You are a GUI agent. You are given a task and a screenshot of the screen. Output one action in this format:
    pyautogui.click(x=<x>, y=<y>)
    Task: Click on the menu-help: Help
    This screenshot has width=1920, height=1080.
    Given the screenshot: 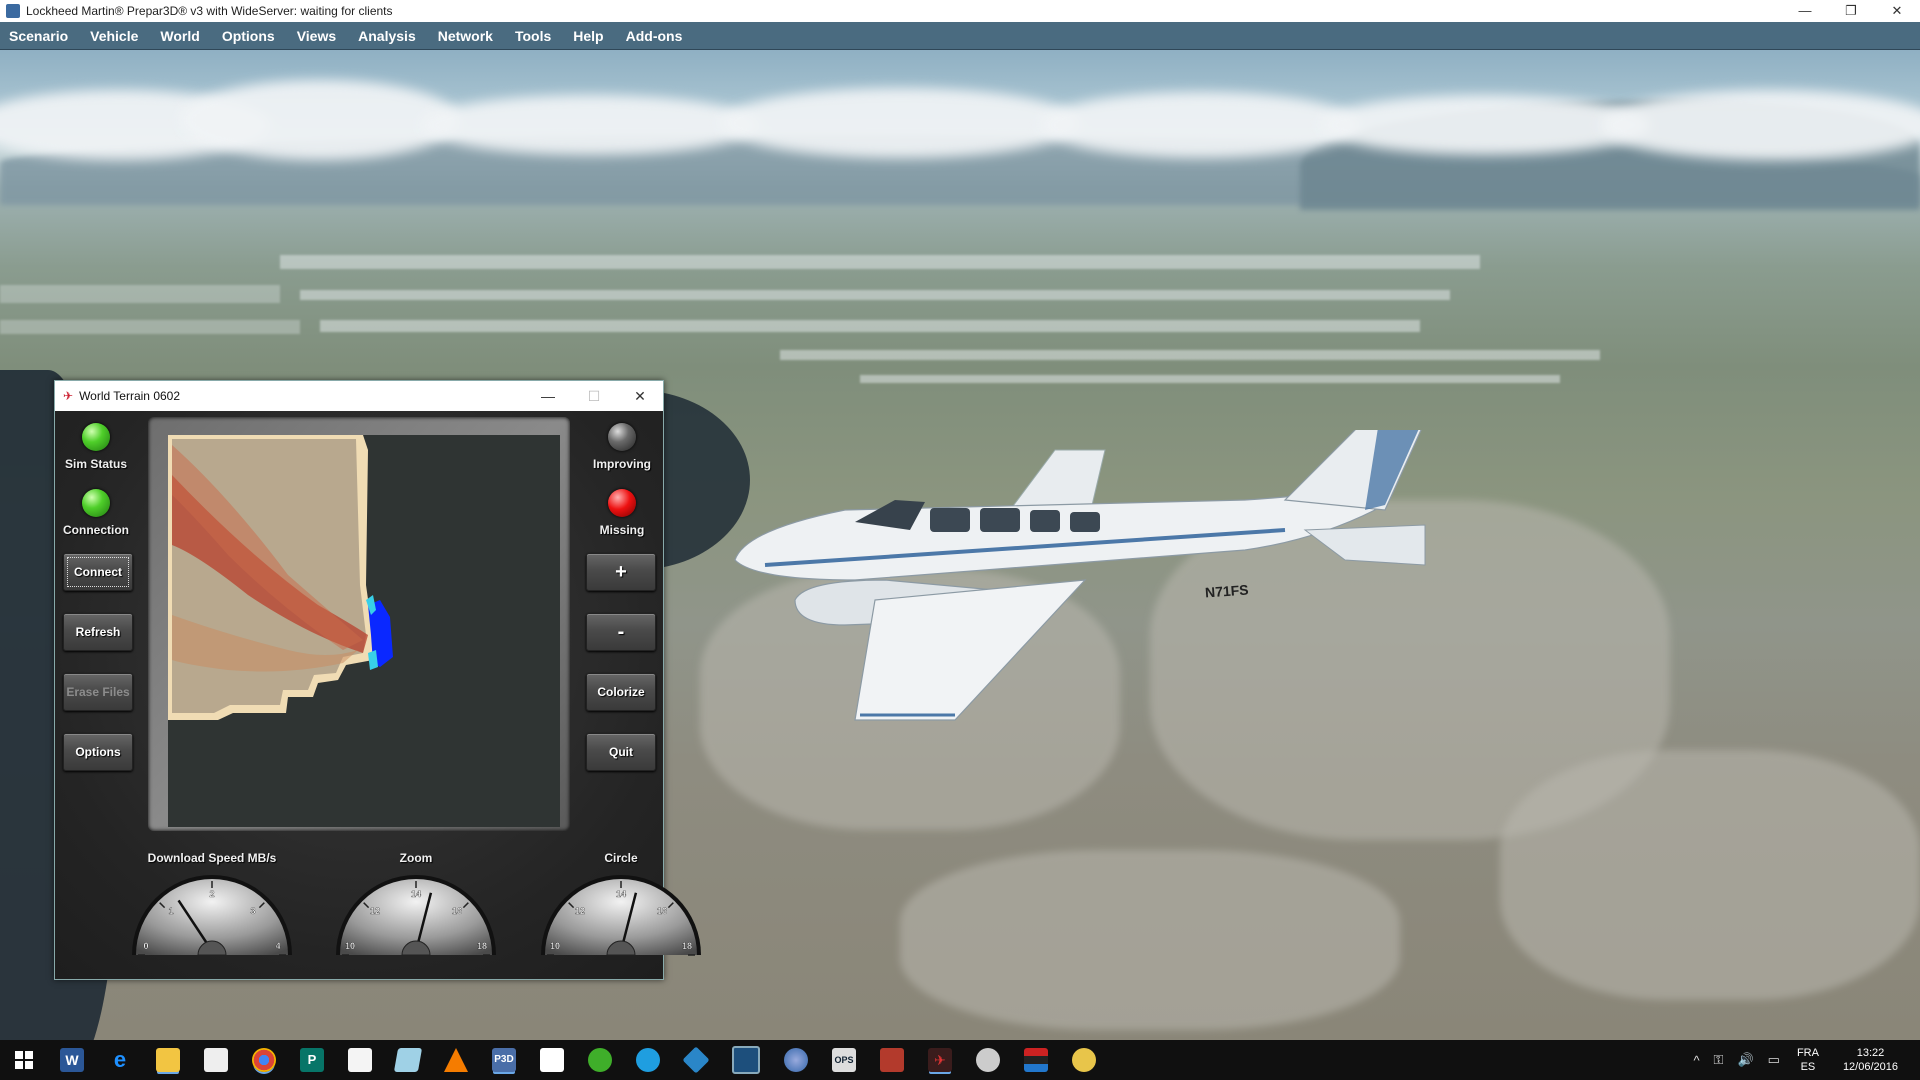 What is the action you would take?
    pyautogui.click(x=588, y=36)
    